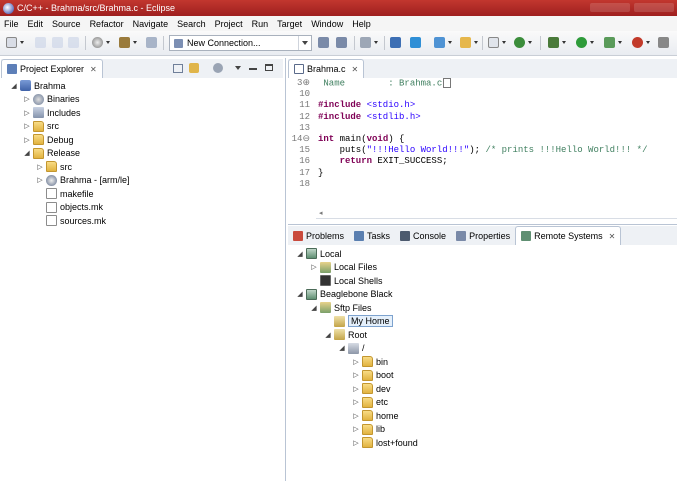  What do you see at coordinates (344, 294) in the screenshot?
I see `remote-tree-item: ◢ Beaglebone Black` at bounding box center [344, 294].